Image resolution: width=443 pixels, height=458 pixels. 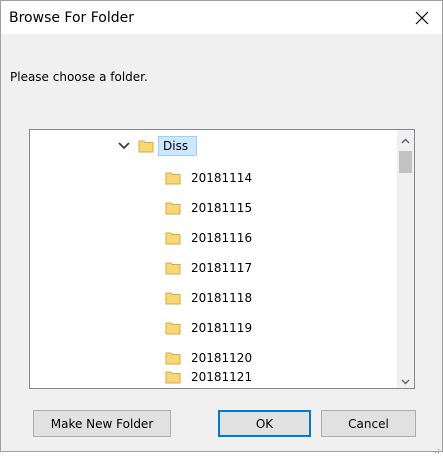 I want to click on tree-node-child: 20181118, so click(x=208, y=298).